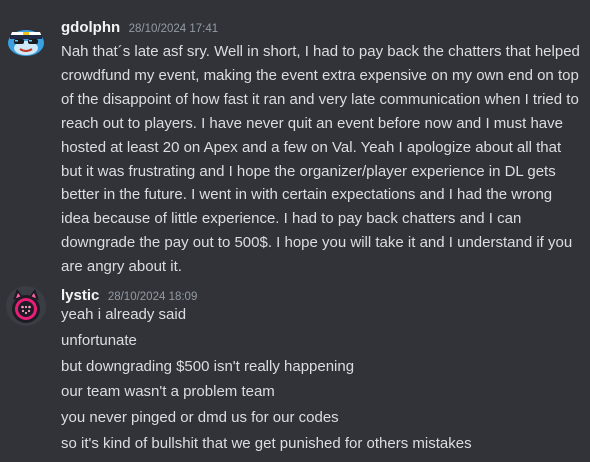 The height and width of the screenshot is (462, 590). What do you see at coordinates (168, 392) in the screenshot?
I see `message-line: our team wasn't a problem team` at bounding box center [168, 392].